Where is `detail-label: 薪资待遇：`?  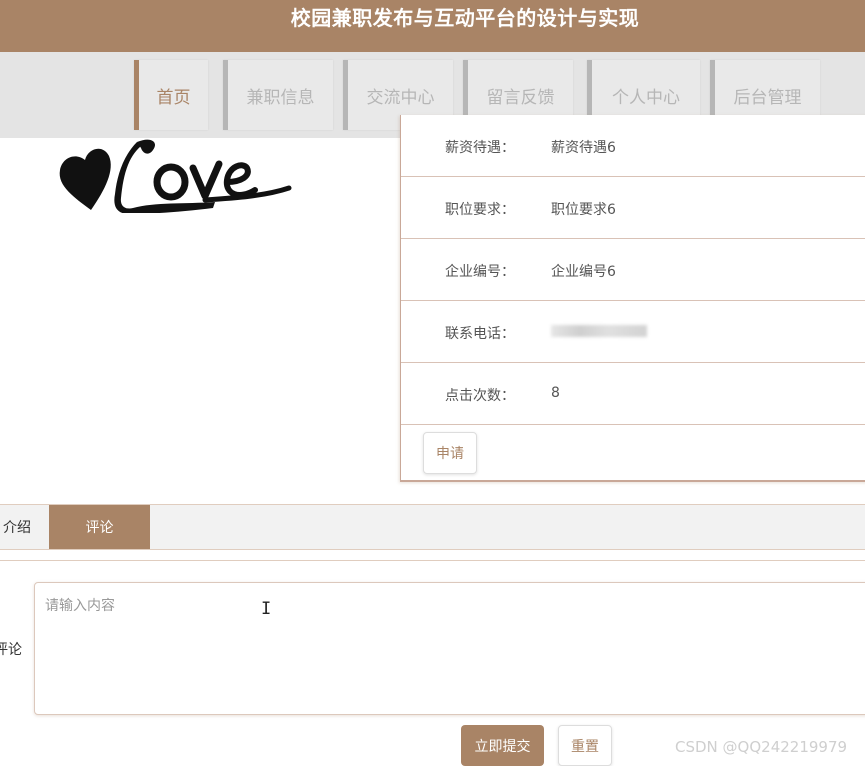 detail-label: 薪资待遇： is located at coordinates (480, 148).